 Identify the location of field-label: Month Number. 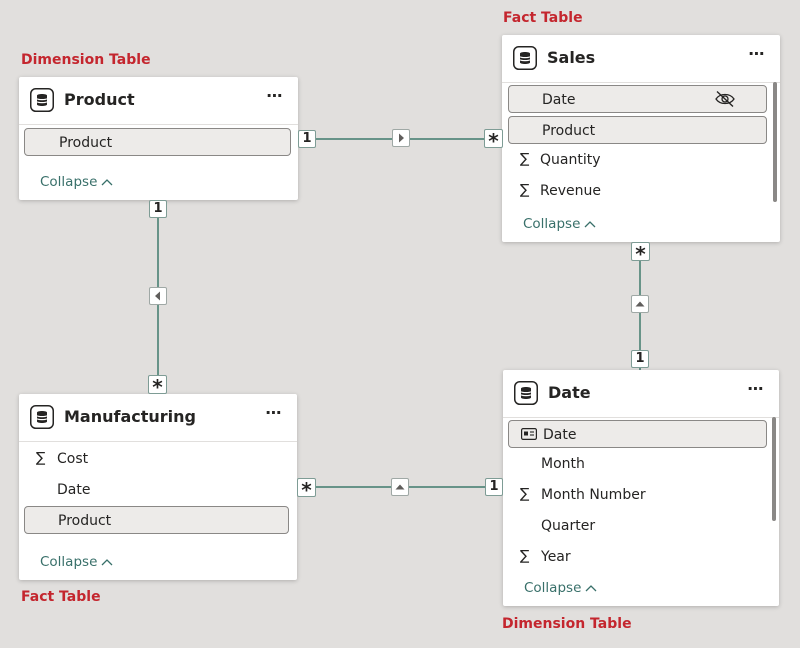
(593, 495).